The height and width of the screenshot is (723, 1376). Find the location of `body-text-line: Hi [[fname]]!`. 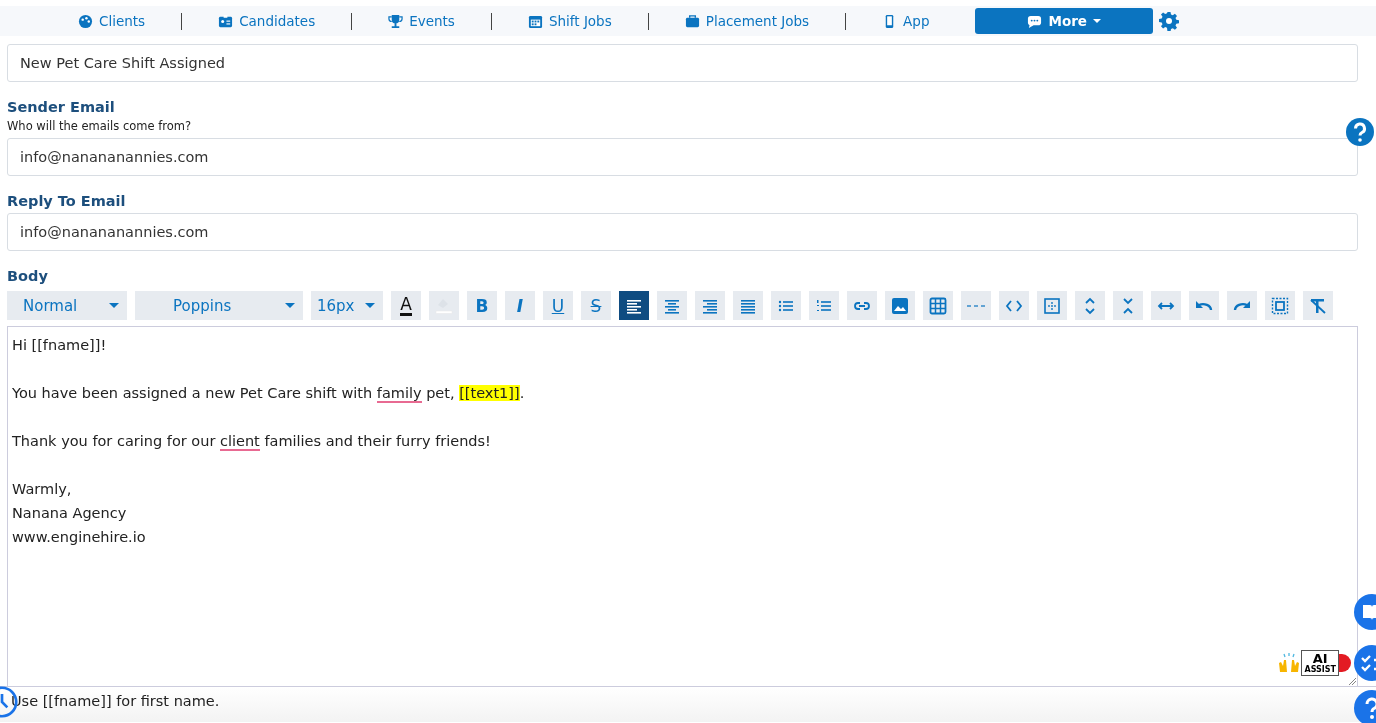

body-text-line: Hi [[fname]]! is located at coordinates (60, 345).